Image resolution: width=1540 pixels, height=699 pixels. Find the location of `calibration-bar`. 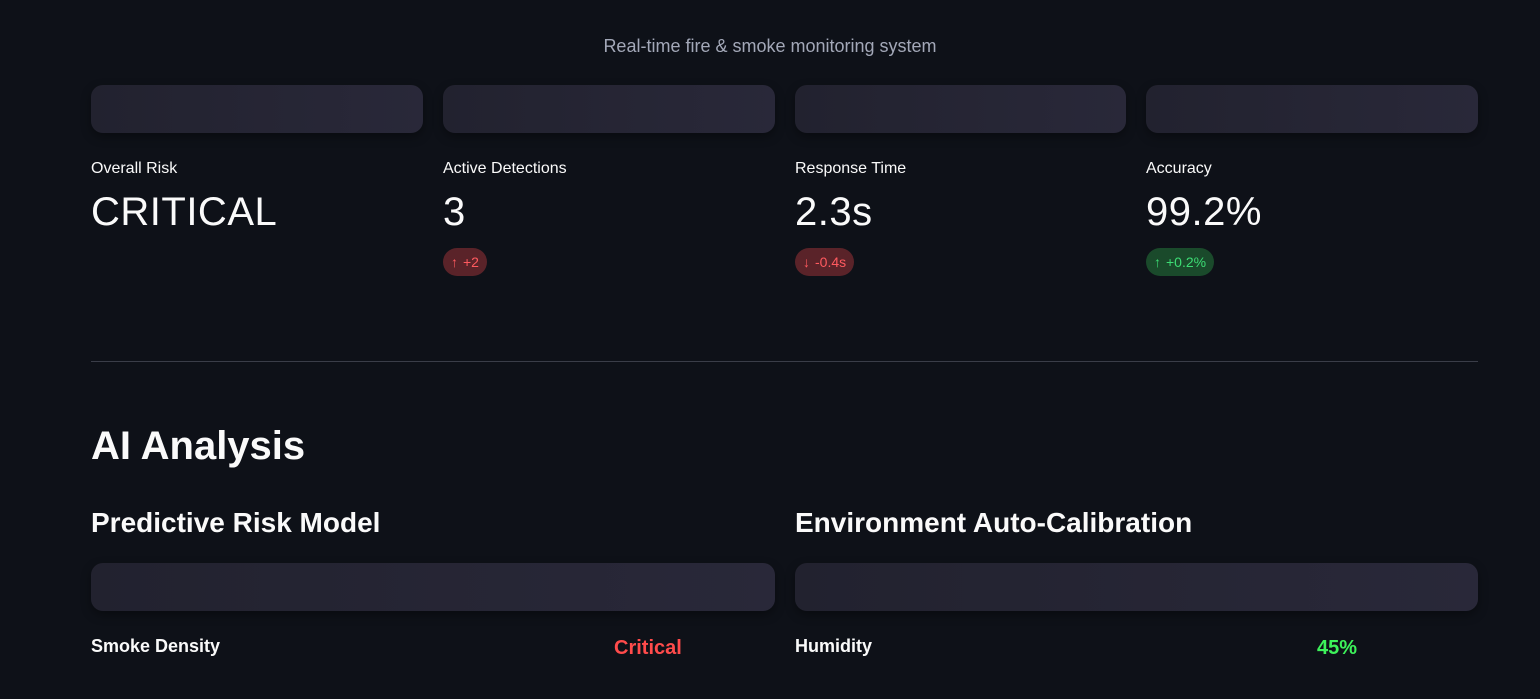

calibration-bar is located at coordinates (1136, 587).